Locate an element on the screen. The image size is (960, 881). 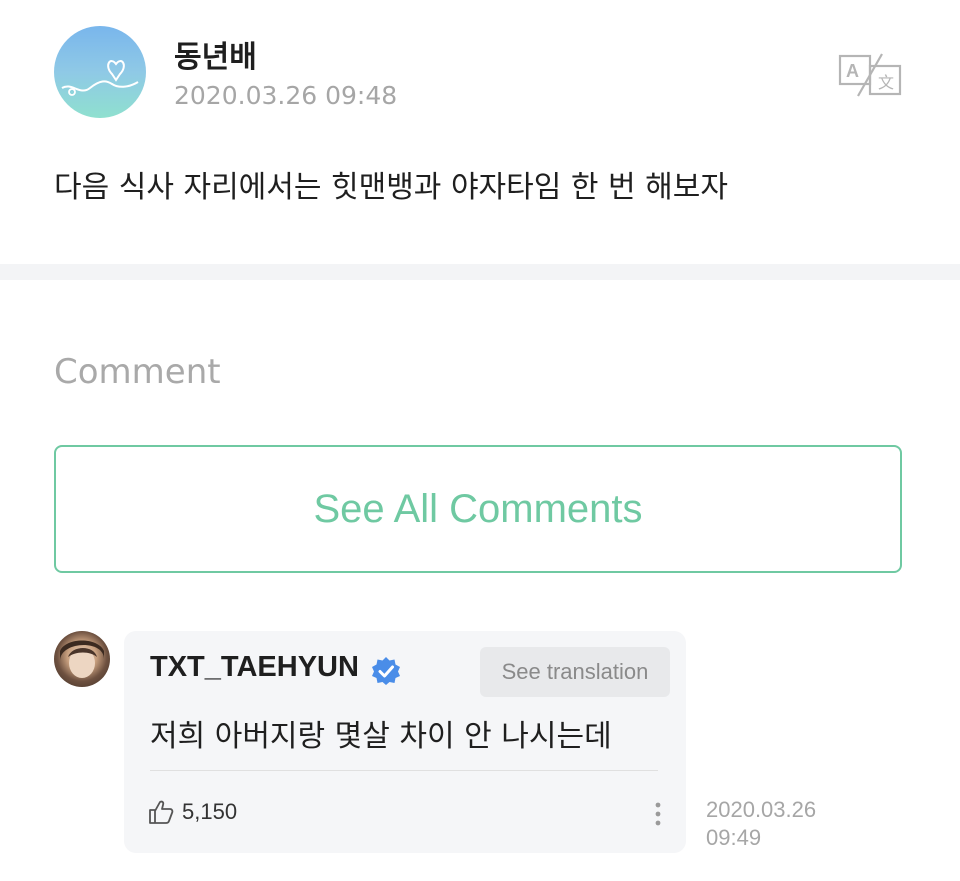
more-vertical-icon is located at coordinates (658, 814).